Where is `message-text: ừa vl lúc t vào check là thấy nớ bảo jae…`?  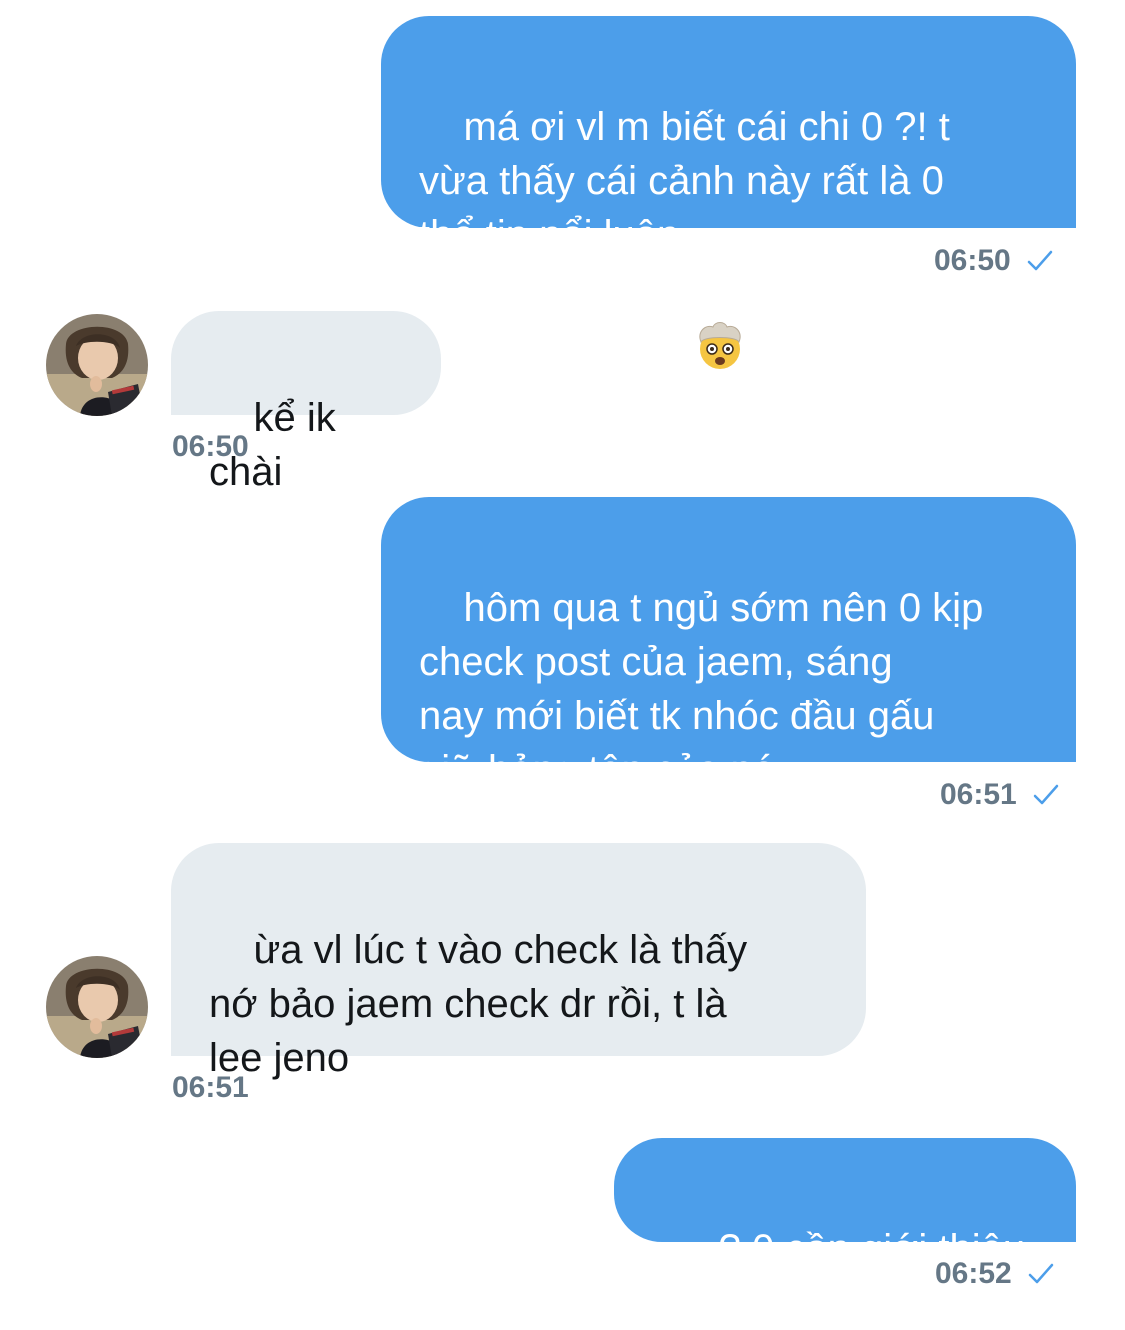 message-text: ừa vl lúc t vào check là thấy nớ bảo jae… is located at coordinates (478, 1004).